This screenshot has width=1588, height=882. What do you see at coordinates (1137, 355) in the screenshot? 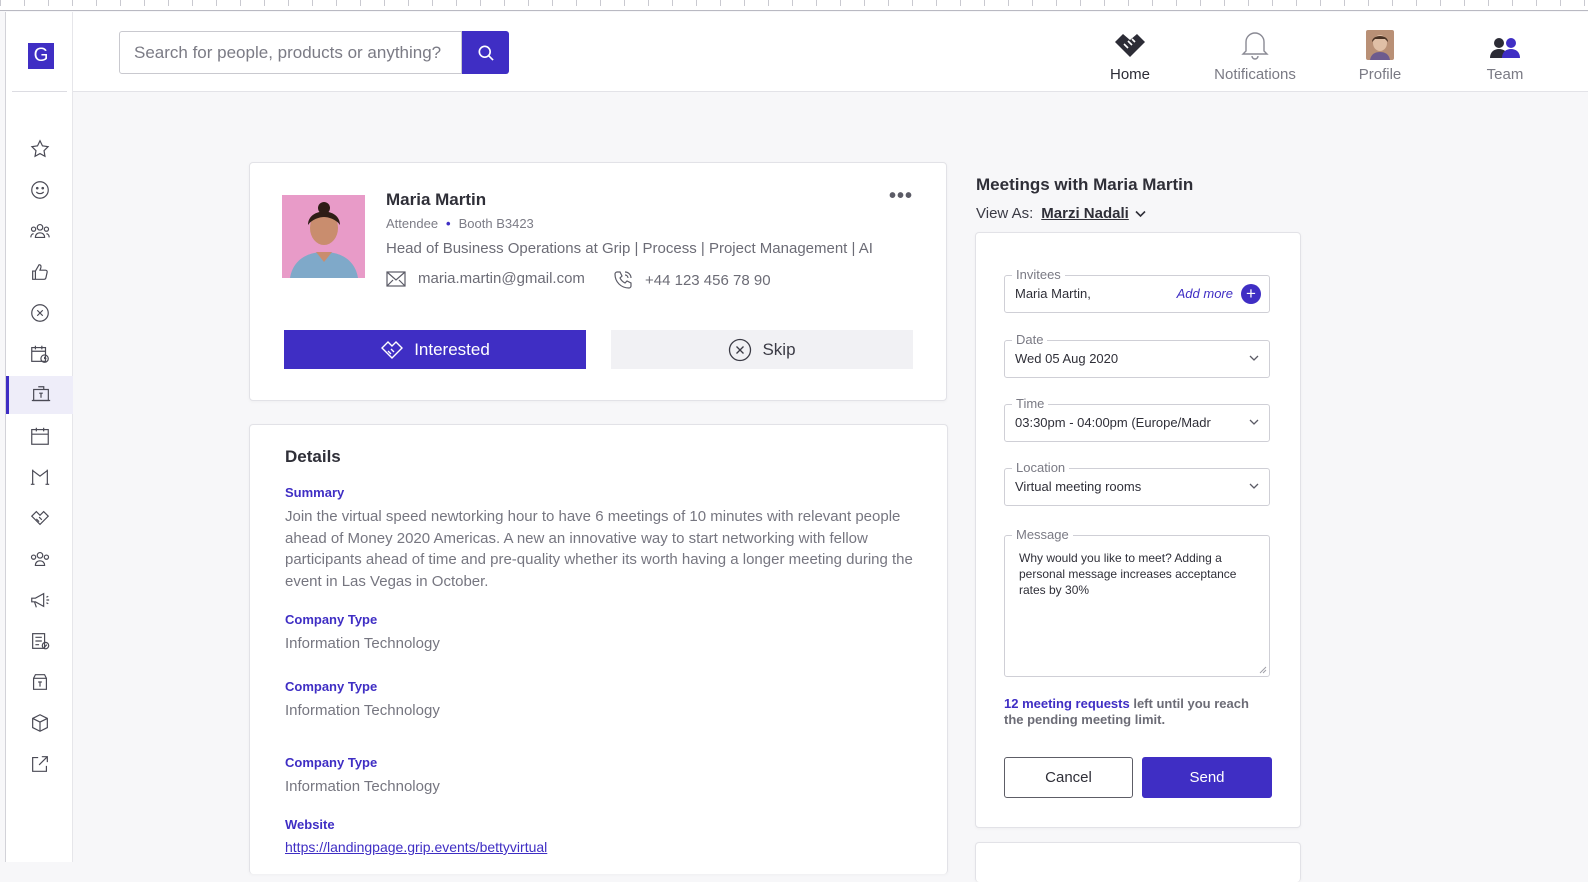
I see `date-select: Date Wed 05 Aug 2020` at bounding box center [1137, 355].